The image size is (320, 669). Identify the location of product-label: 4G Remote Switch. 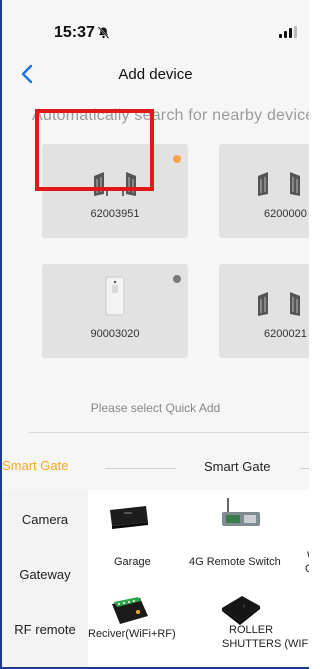
(235, 562).